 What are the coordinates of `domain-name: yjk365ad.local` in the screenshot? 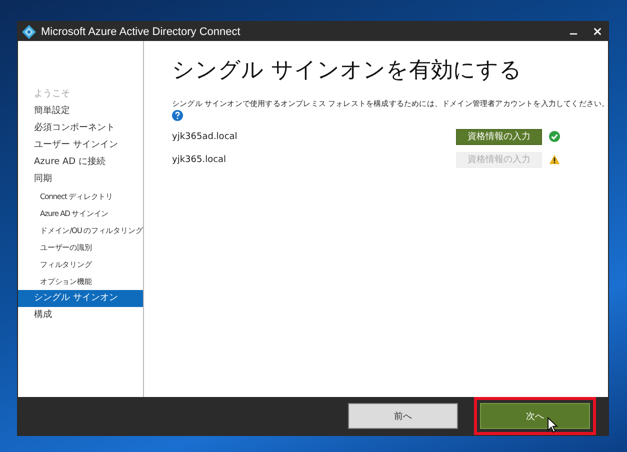 It's located at (205, 137).